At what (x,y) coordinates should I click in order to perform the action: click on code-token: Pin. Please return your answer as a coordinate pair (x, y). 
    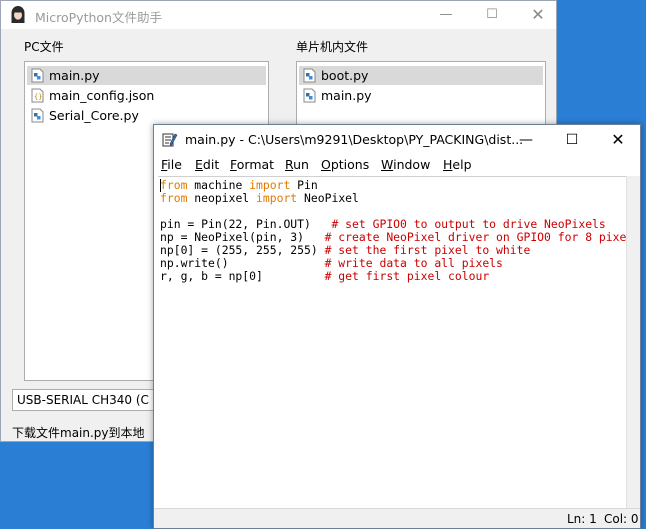
    Looking at the image, I should click on (304, 185).